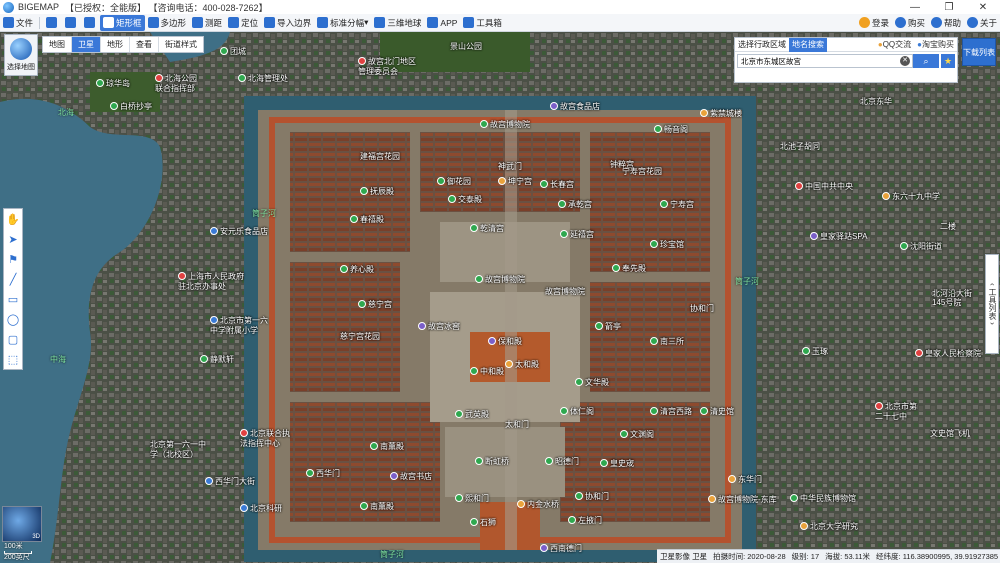  What do you see at coordinates (380, 156) in the screenshot?
I see `map-poi-label: 建福宫花园` at bounding box center [380, 156].